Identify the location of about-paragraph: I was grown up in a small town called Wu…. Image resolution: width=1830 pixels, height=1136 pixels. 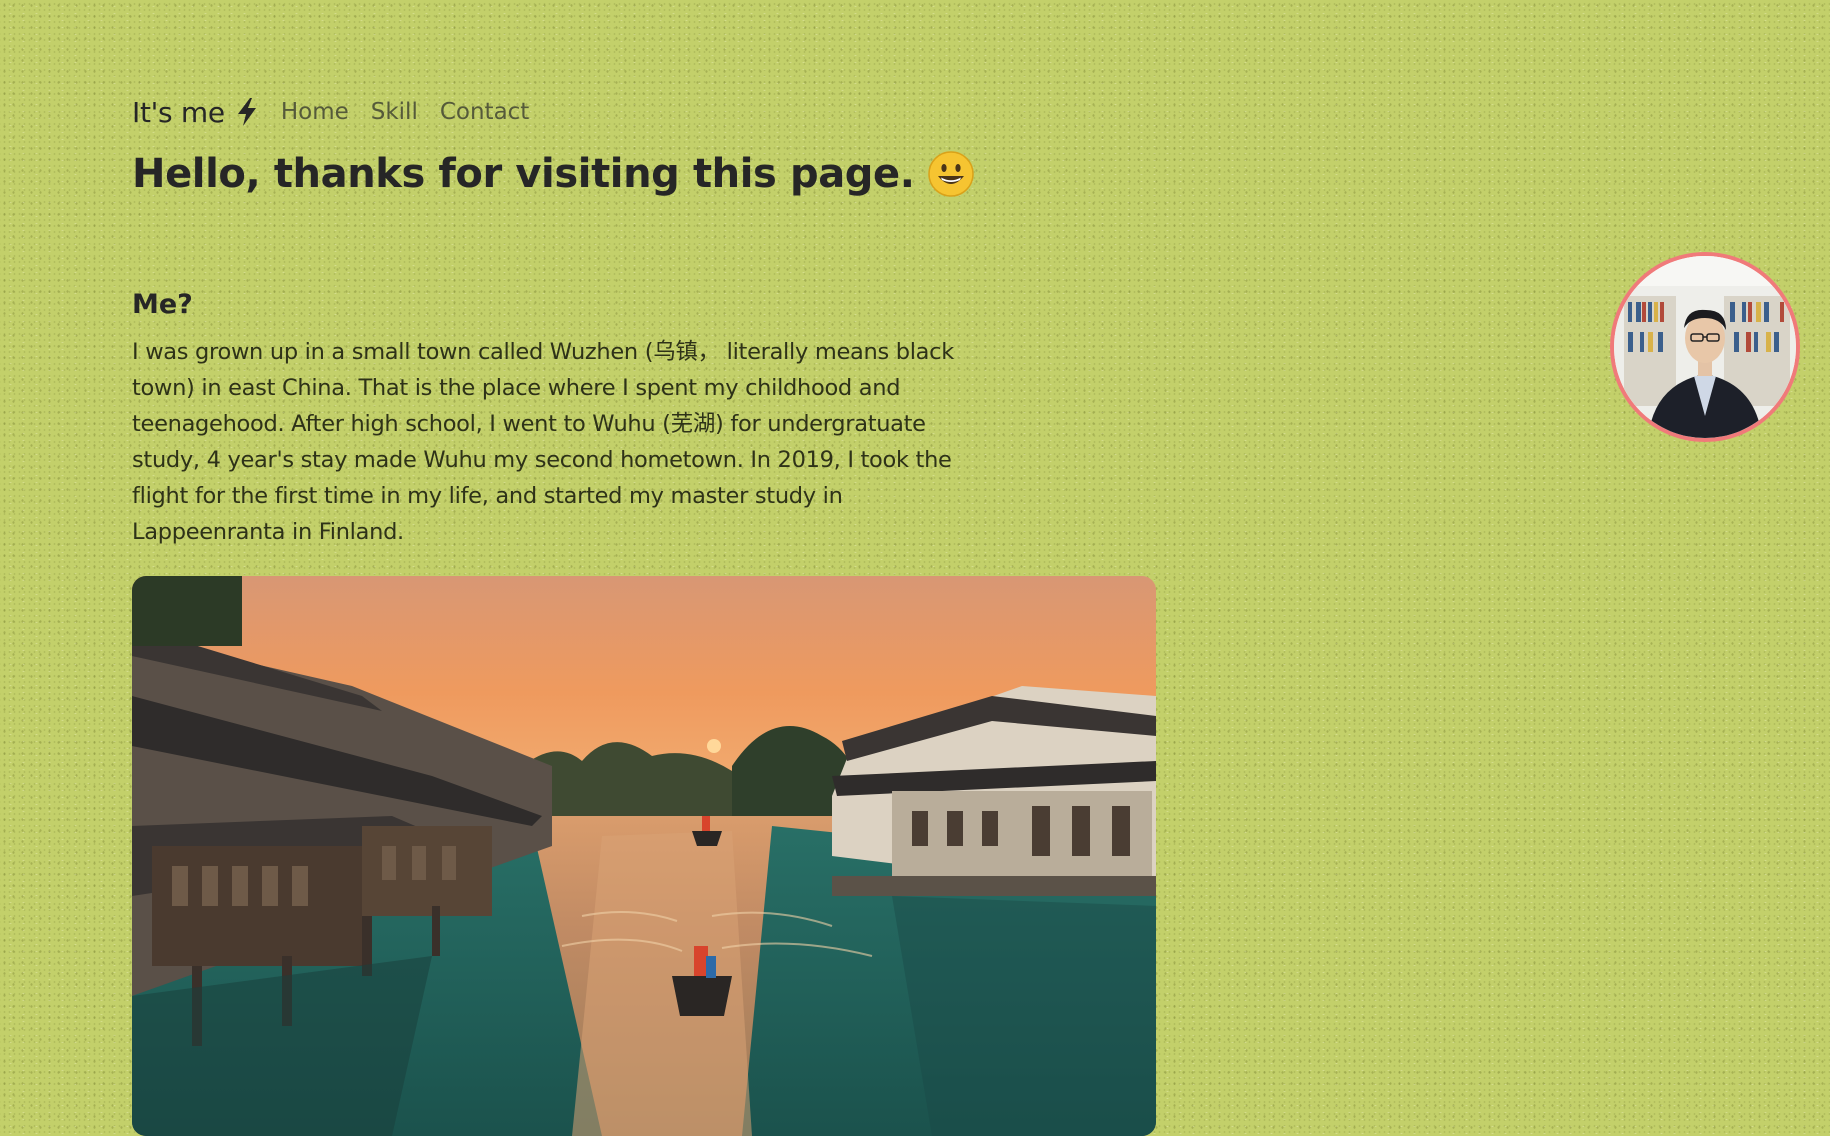
(543, 442).